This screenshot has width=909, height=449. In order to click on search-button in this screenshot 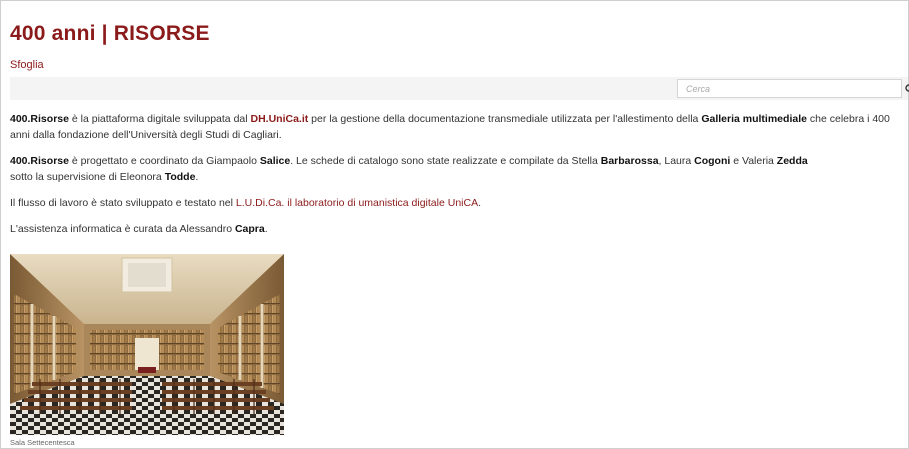, I will do `click(905, 88)`.